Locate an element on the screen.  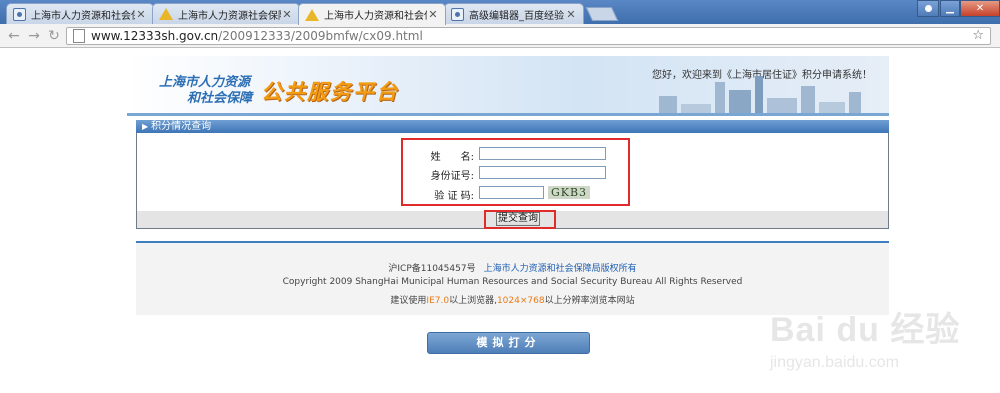
advice-mid: 以上浏览器, is located at coordinates (473, 301).